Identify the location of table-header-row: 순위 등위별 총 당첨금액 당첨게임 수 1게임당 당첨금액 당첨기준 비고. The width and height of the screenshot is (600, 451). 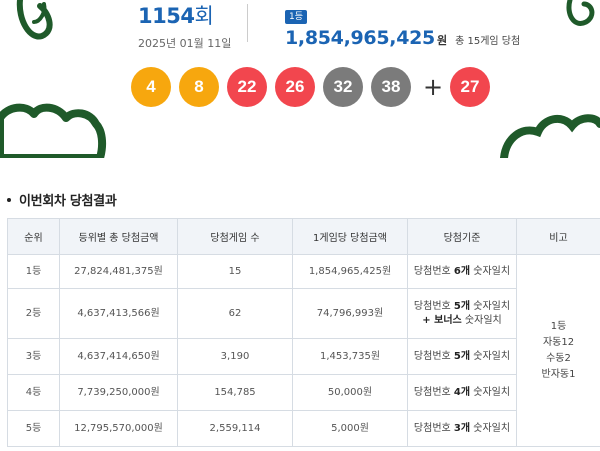
(303, 236).